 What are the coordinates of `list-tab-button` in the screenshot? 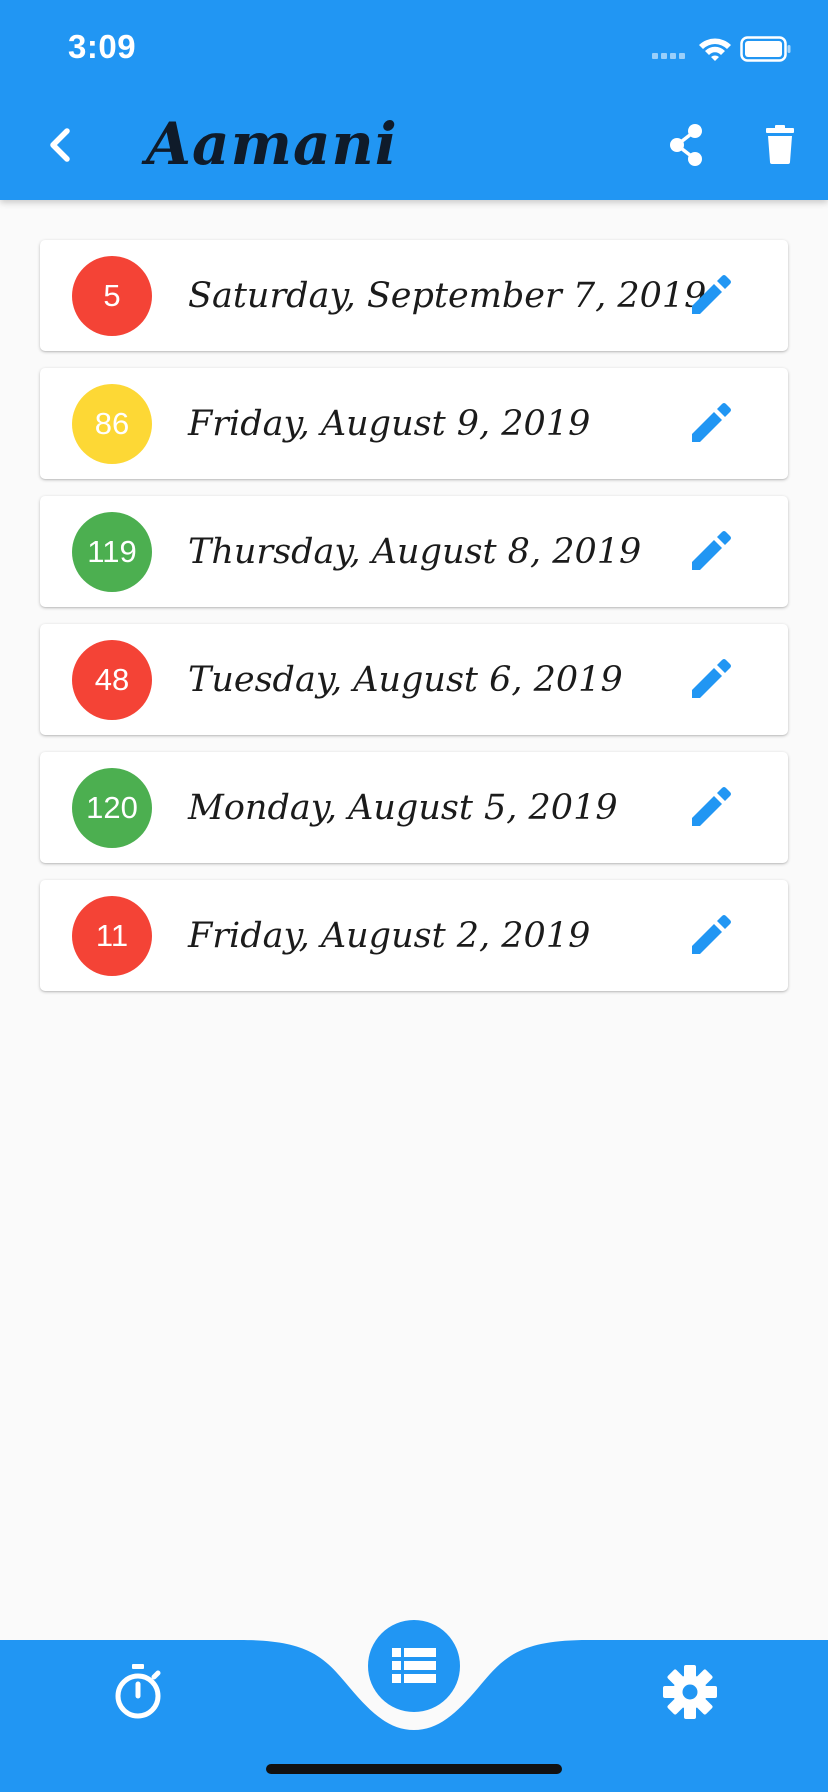 It's located at (414, 1666).